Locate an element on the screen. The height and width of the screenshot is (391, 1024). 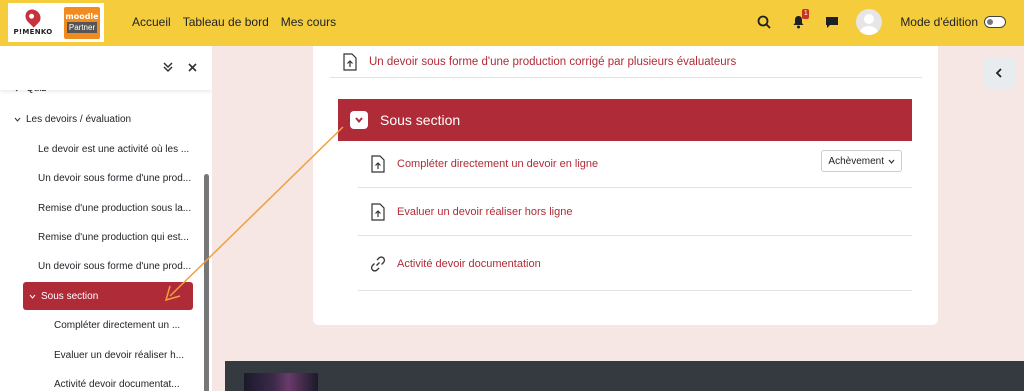
activity-link: Evaluer un devoir réaliser hors ligne is located at coordinates (484, 212).